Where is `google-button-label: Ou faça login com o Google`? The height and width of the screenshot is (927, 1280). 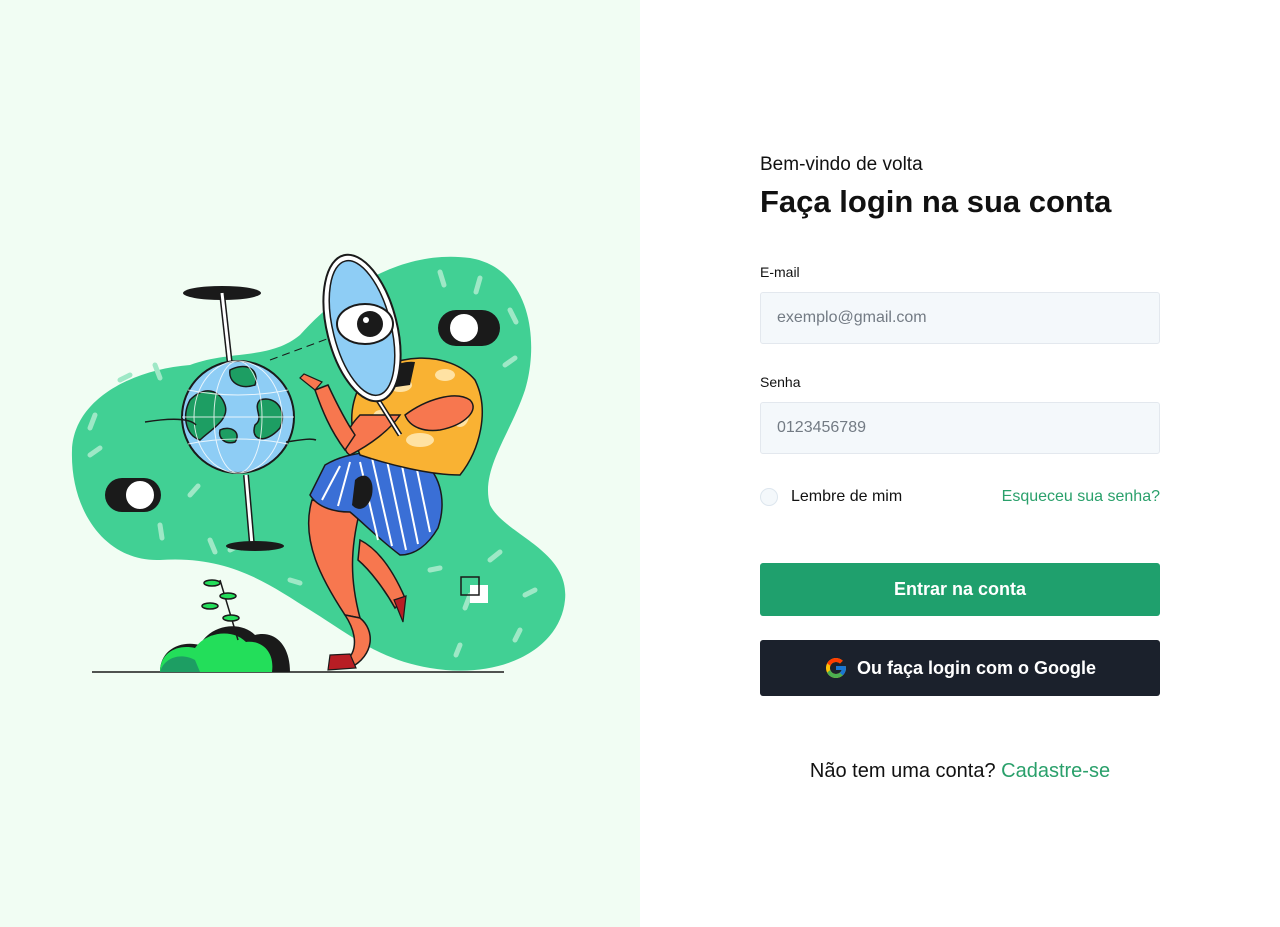 google-button-label: Ou faça login com o Google is located at coordinates (976, 667).